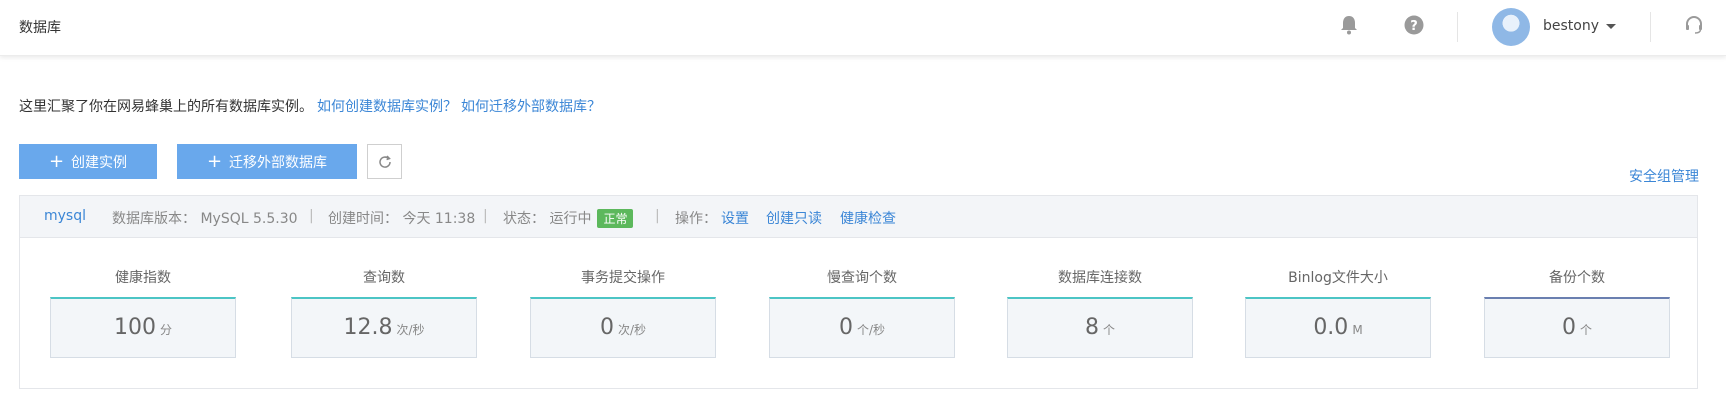 The height and width of the screenshot is (411, 1726). I want to click on headset-icon, so click(1694, 25).